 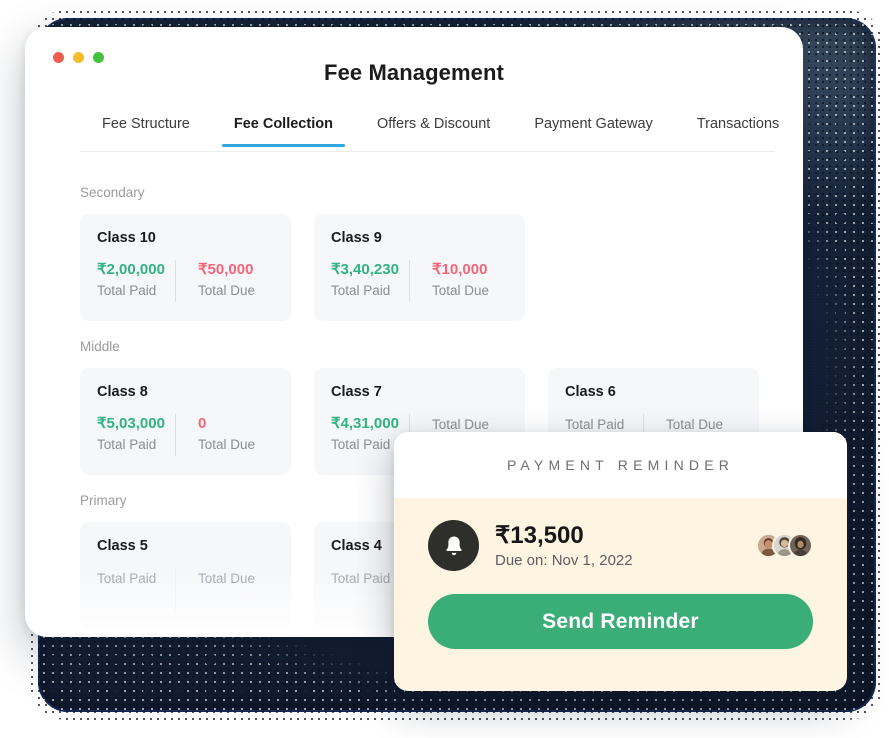 What do you see at coordinates (131, 423) in the screenshot?
I see `metric-paid-value: ₹5,03,000` at bounding box center [131, 423].